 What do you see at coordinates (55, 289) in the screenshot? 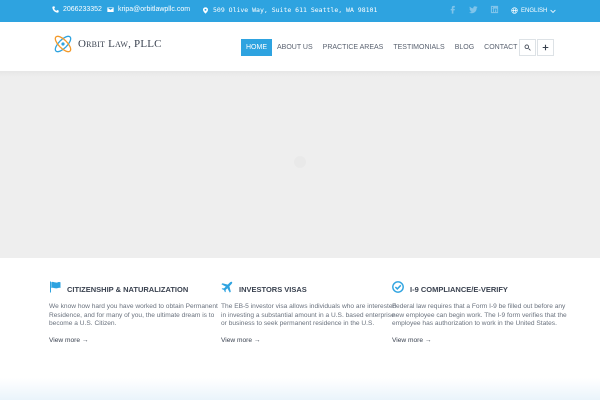
I see `flag-icon` at bounding box center [55, 289].